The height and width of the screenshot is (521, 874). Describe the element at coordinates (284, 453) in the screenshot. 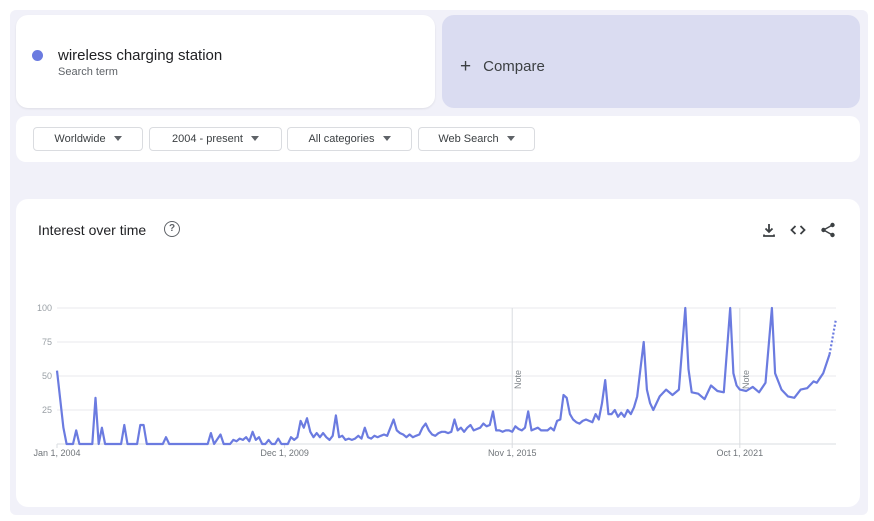

I see `x-tick-label: Dec 1, 2009` at that location.